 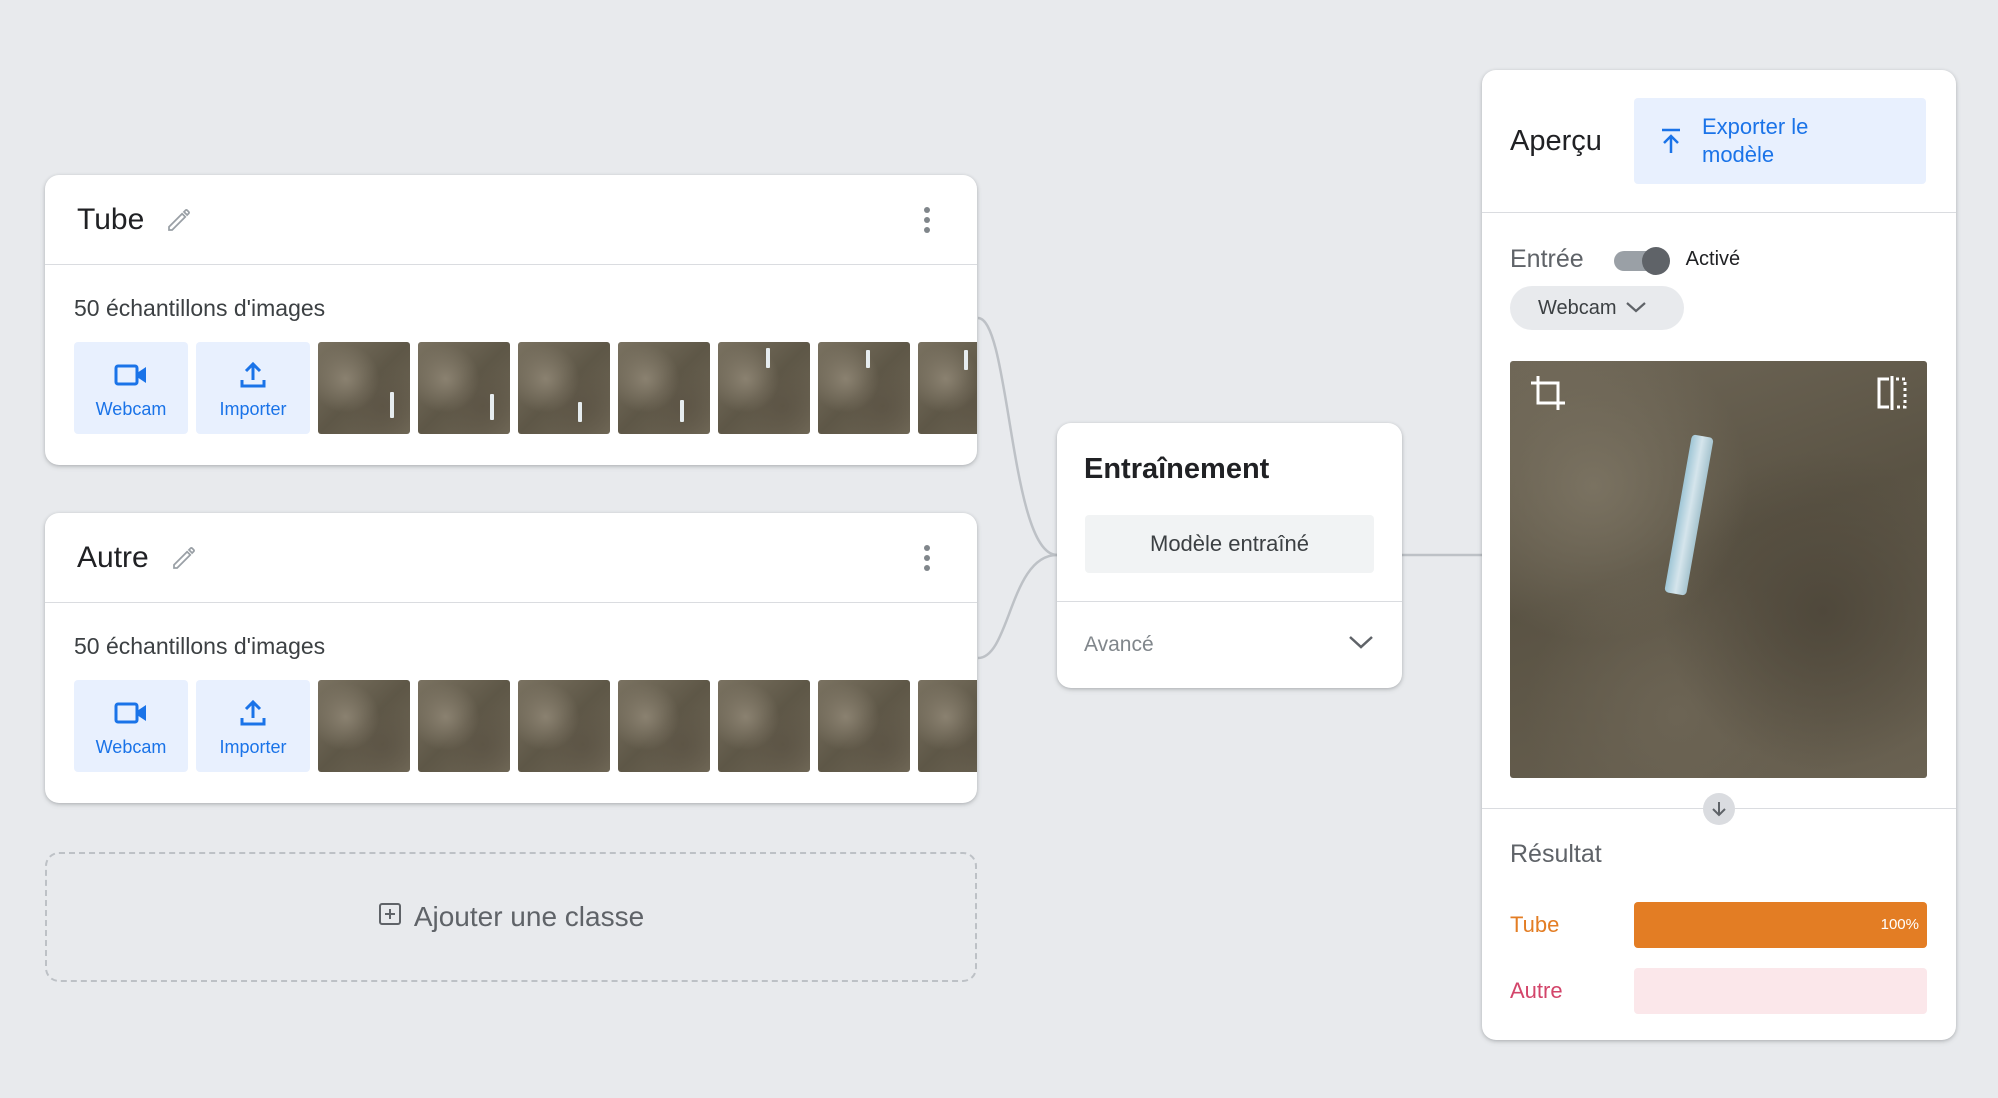 I want to click on result-row-tube: Tube 100%, so click(x=1718, y=925).